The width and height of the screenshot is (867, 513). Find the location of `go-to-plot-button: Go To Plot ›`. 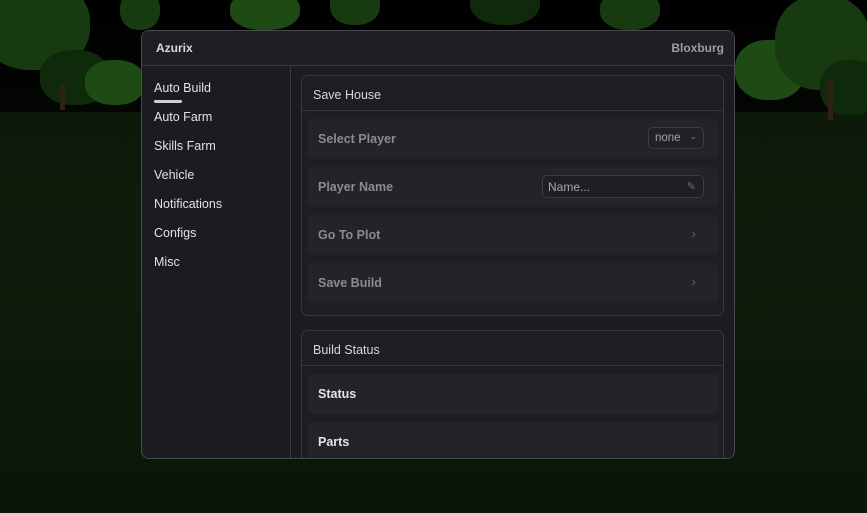

go-to-plot-button: Go To Plot › is located at coordinates (513, 235).